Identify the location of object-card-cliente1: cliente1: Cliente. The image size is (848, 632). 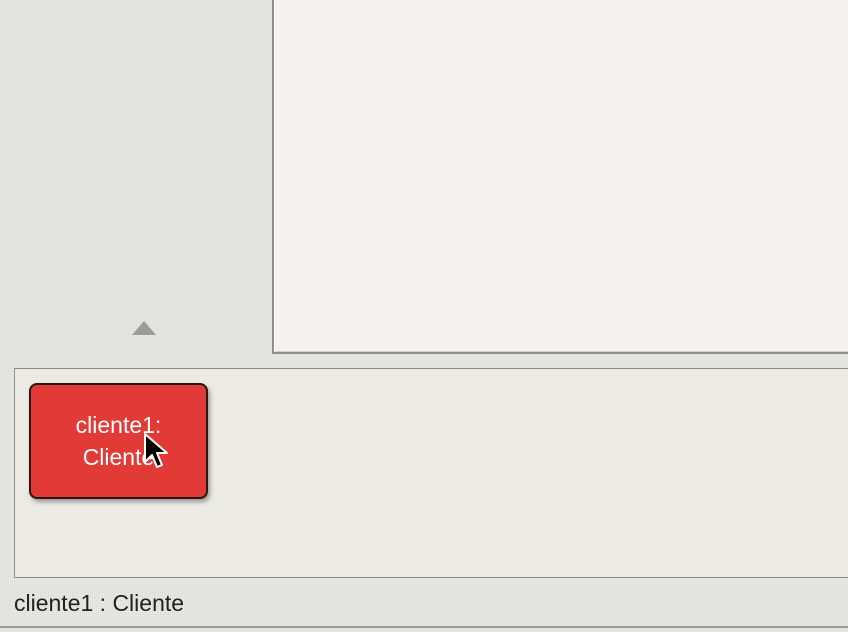
(118, 441).